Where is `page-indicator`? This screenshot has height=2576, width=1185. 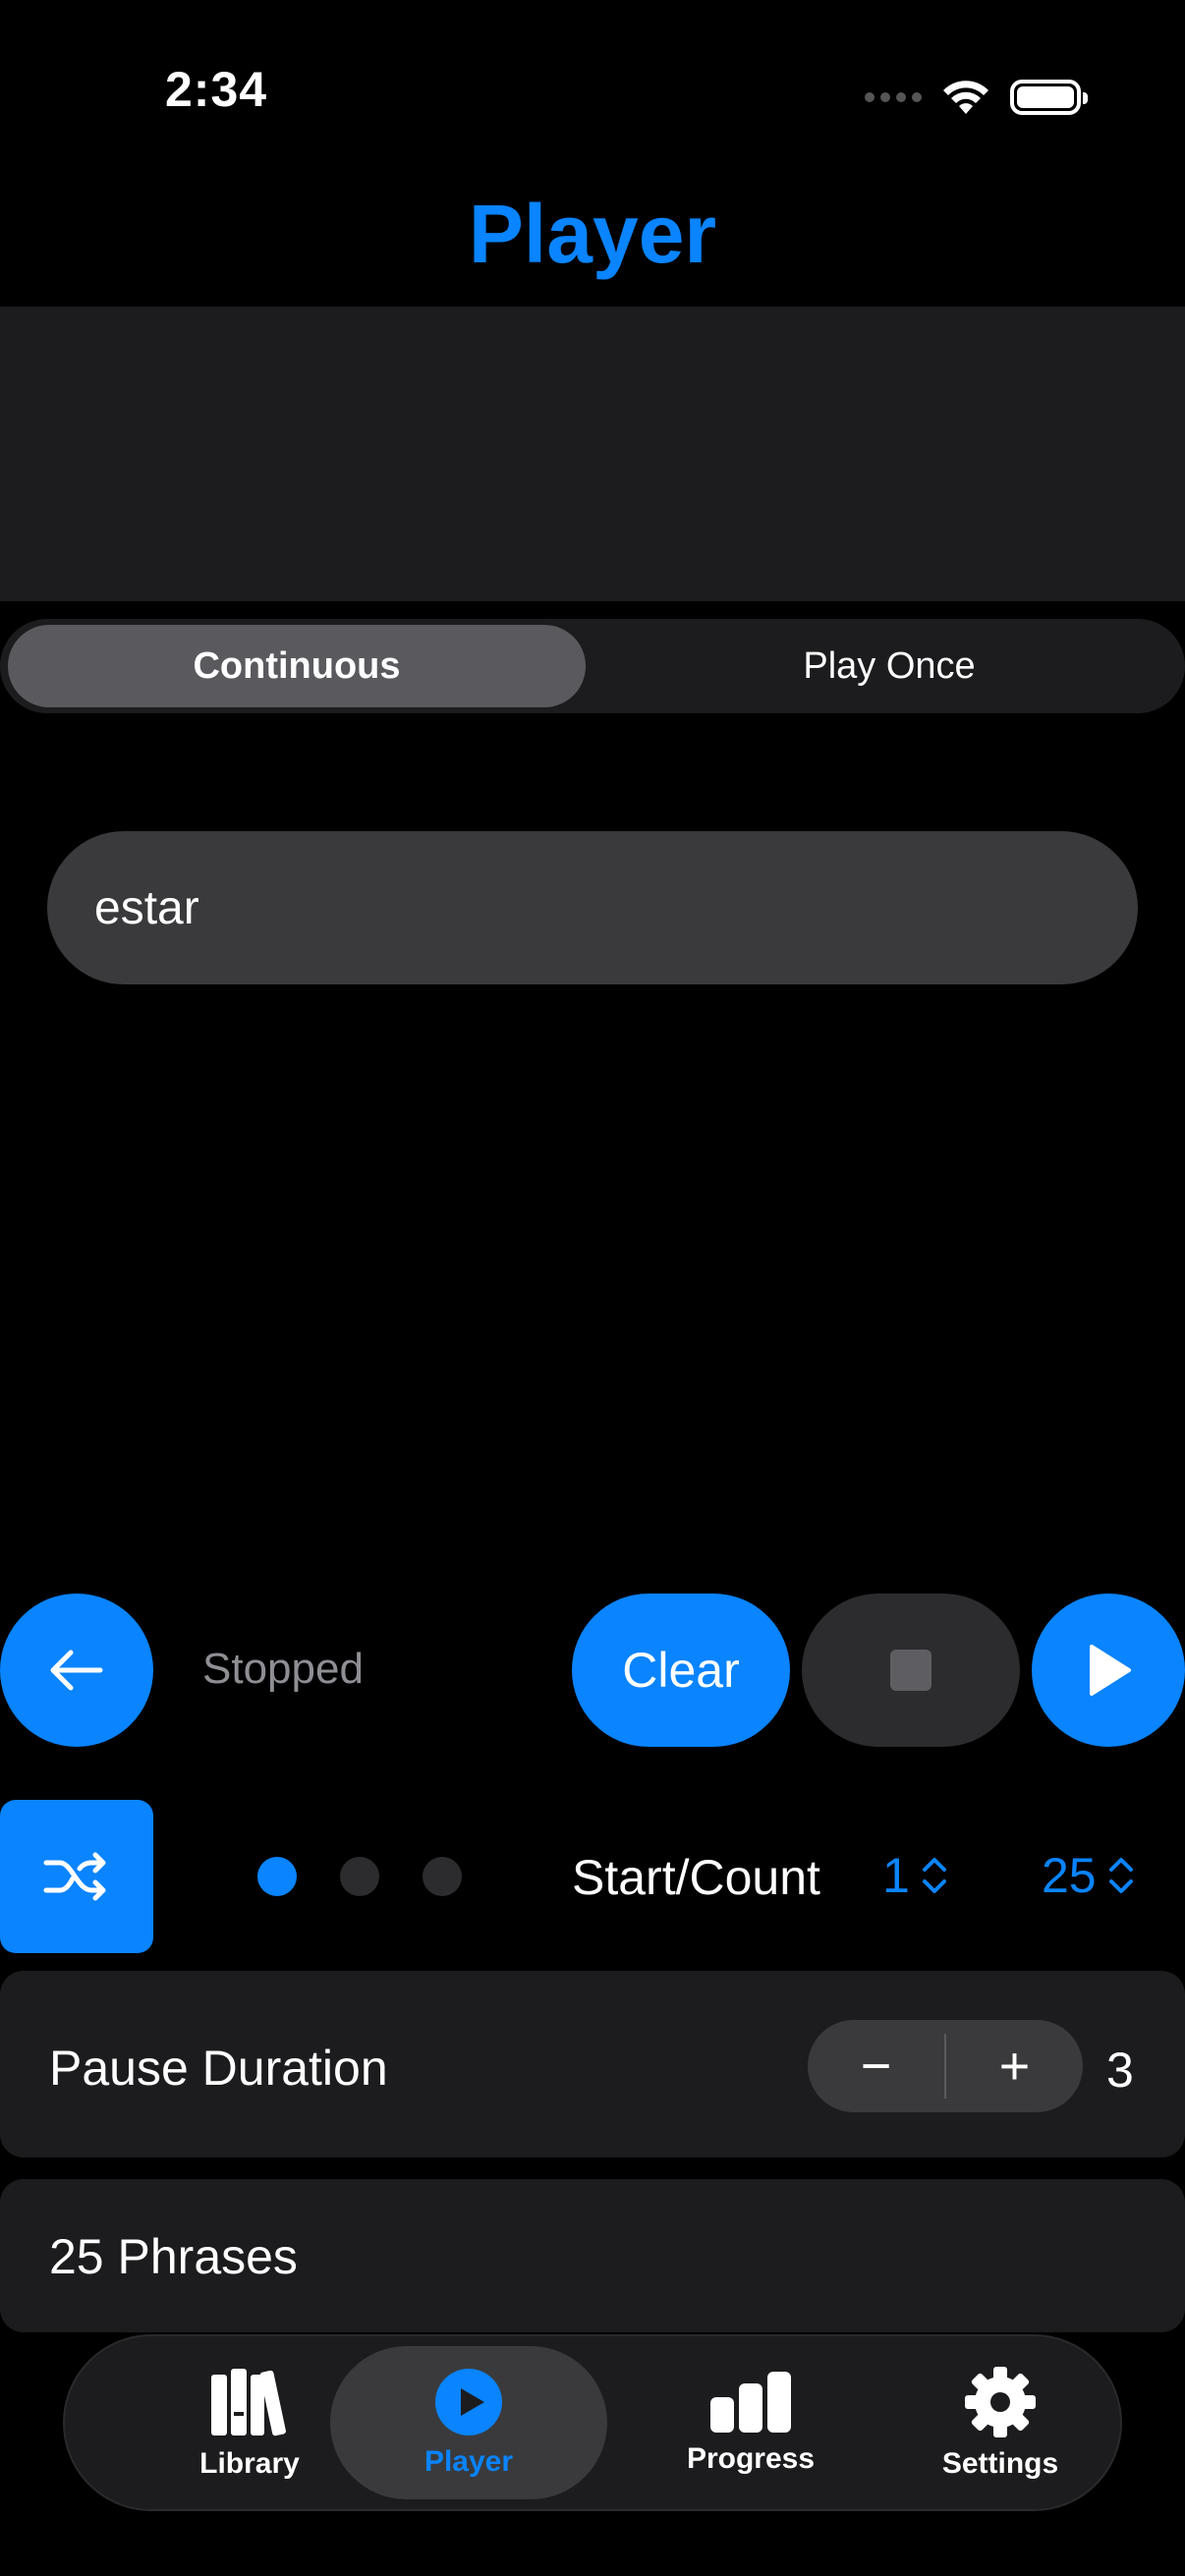 page-indicator is located at coordinates (359, 1876).